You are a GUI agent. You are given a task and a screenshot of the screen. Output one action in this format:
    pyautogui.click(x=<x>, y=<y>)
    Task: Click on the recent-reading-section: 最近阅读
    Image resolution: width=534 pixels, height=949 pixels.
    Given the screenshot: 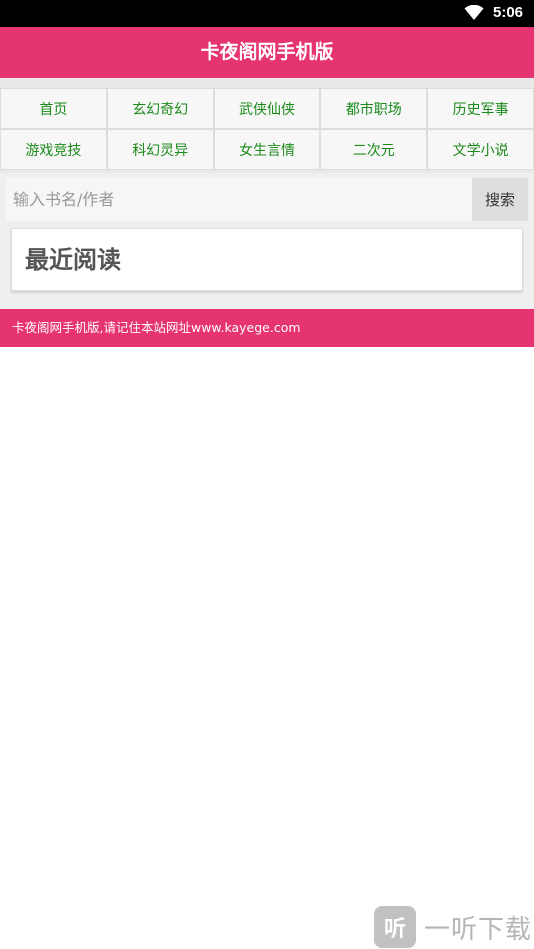 What is the action you would take?
    pyautogui.click(x=267, y=267)
    